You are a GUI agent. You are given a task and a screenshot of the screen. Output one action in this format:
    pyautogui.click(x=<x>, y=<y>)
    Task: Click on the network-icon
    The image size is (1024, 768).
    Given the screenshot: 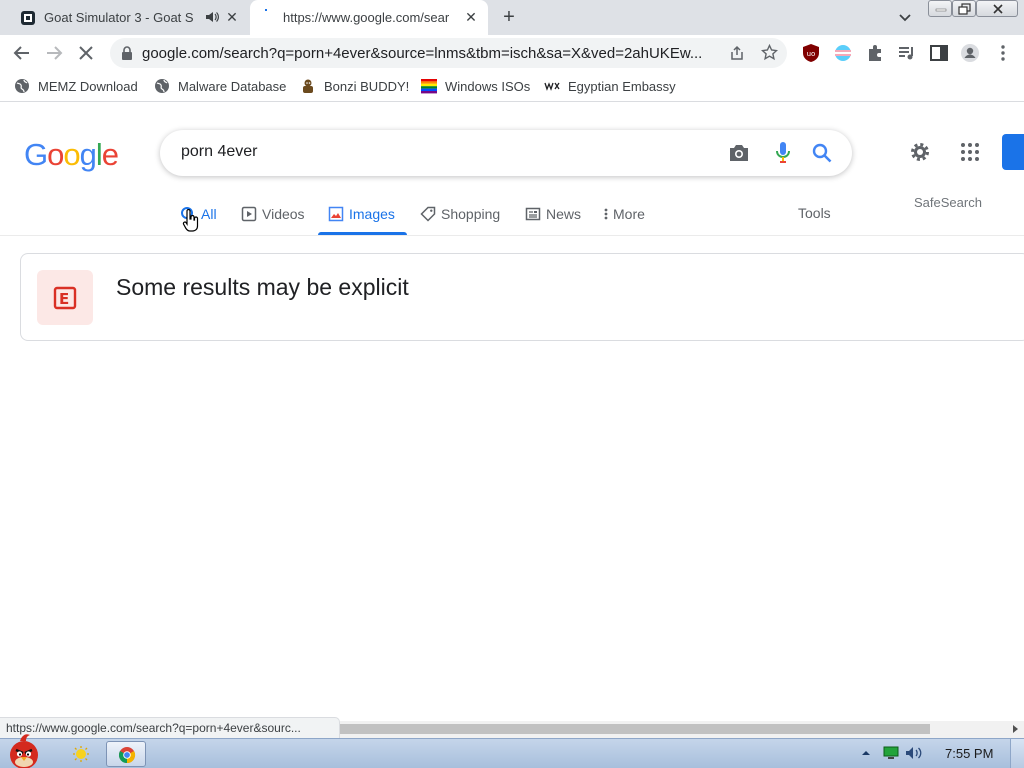 What is the action you would take?
    pyautogui.click(x=891, y=753)
    